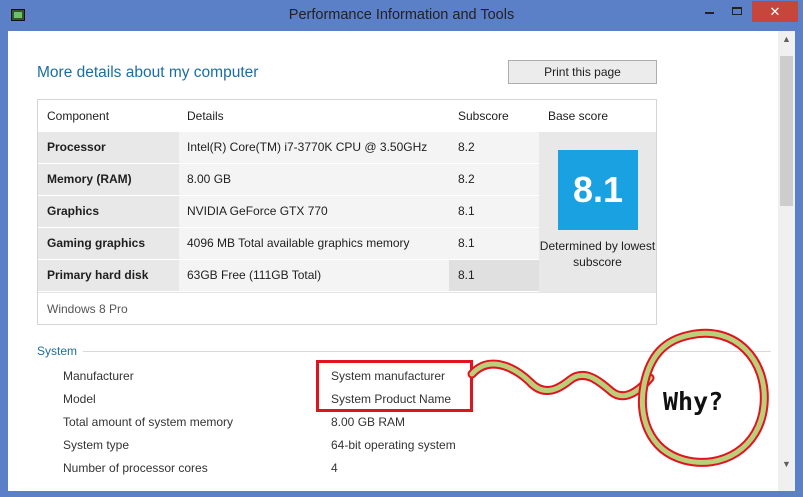 The image size is (803, 497). I want to click on squiggle-line-outline, so click(561, 380).